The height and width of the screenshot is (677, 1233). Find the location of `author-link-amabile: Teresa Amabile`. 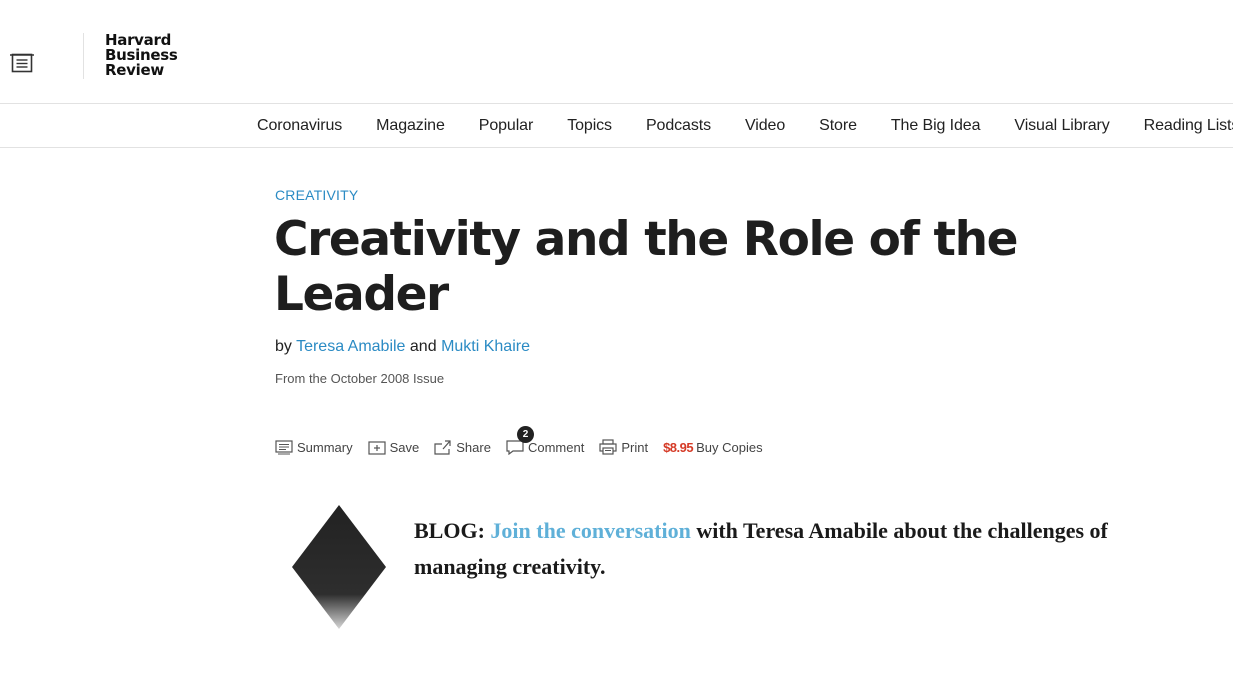

author-link-amabile: Teresa Amabile is located at coordinates (350, 346).